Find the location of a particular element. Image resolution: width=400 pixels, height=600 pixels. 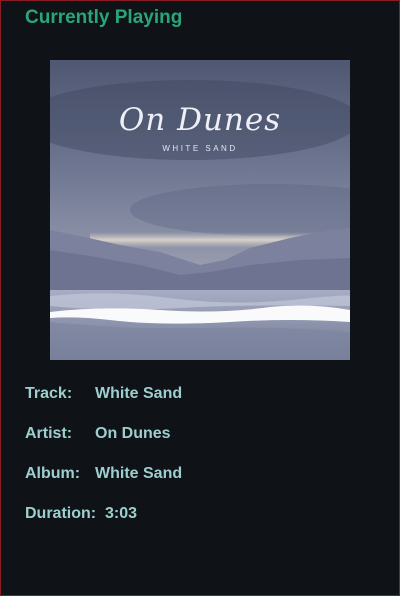

album-value: White Sand is located at coordinates (139, 473).